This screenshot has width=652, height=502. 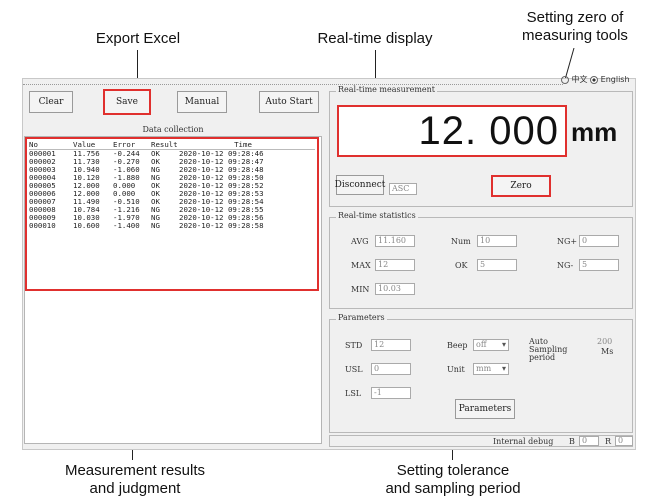 What do you see at coordinates (86, 162) in the screenshot?
I see `table-cell: 11.730` at bounding box center [86, 162].